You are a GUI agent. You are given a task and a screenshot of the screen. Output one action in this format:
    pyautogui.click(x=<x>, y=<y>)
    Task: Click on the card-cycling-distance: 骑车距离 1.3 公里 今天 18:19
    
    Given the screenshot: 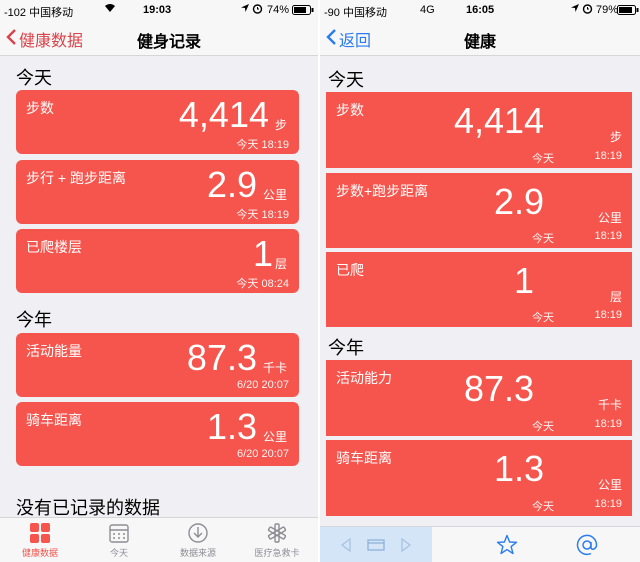 What is the action you would take?
    pyautogui.click(x=479, y=478)
    